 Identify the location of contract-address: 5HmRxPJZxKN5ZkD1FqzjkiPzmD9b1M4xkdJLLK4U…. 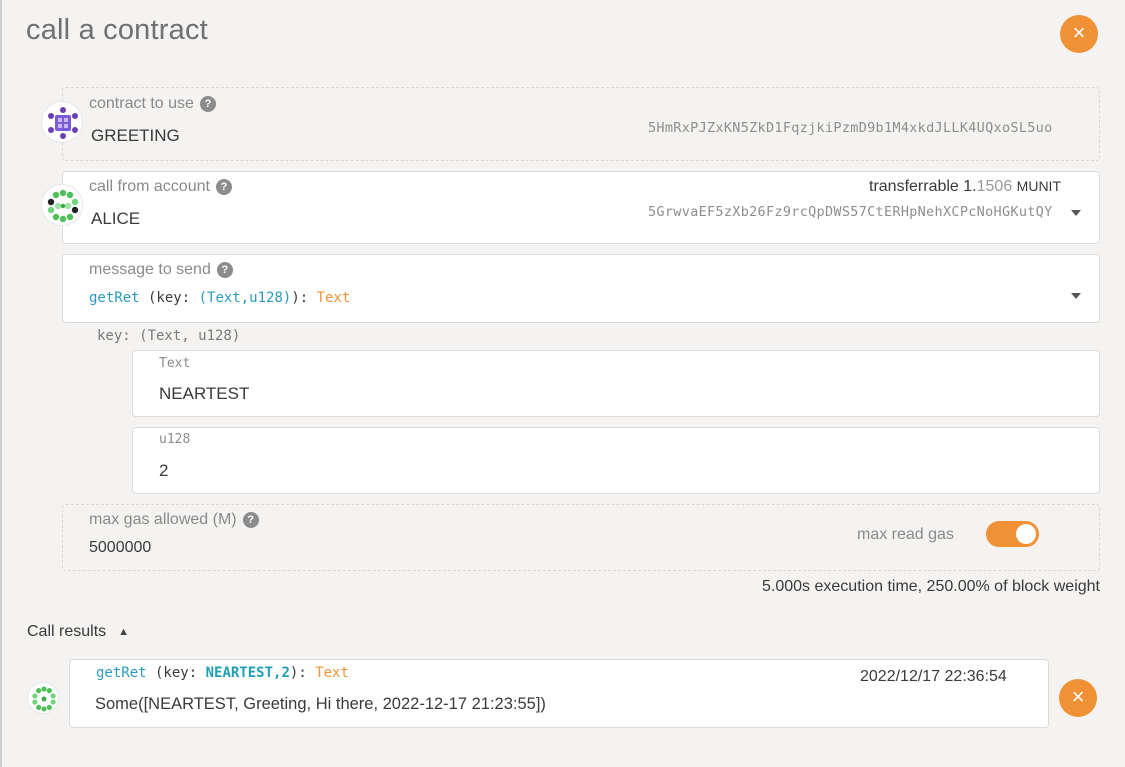
(850, 128).